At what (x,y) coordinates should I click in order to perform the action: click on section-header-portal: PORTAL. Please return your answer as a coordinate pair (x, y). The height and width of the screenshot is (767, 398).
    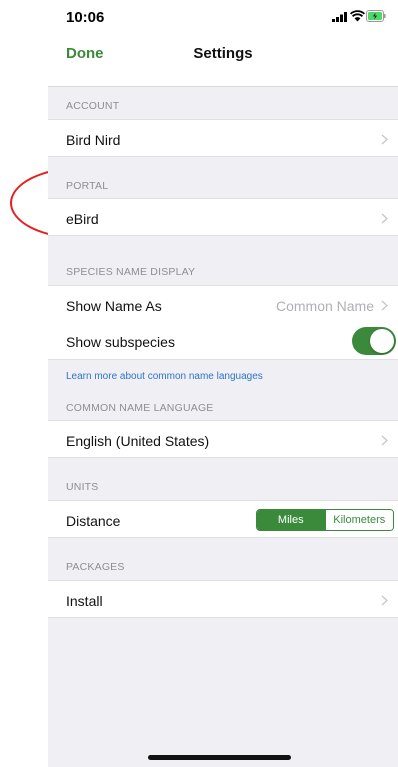
    Looking at the image, I should click on (87, 186).